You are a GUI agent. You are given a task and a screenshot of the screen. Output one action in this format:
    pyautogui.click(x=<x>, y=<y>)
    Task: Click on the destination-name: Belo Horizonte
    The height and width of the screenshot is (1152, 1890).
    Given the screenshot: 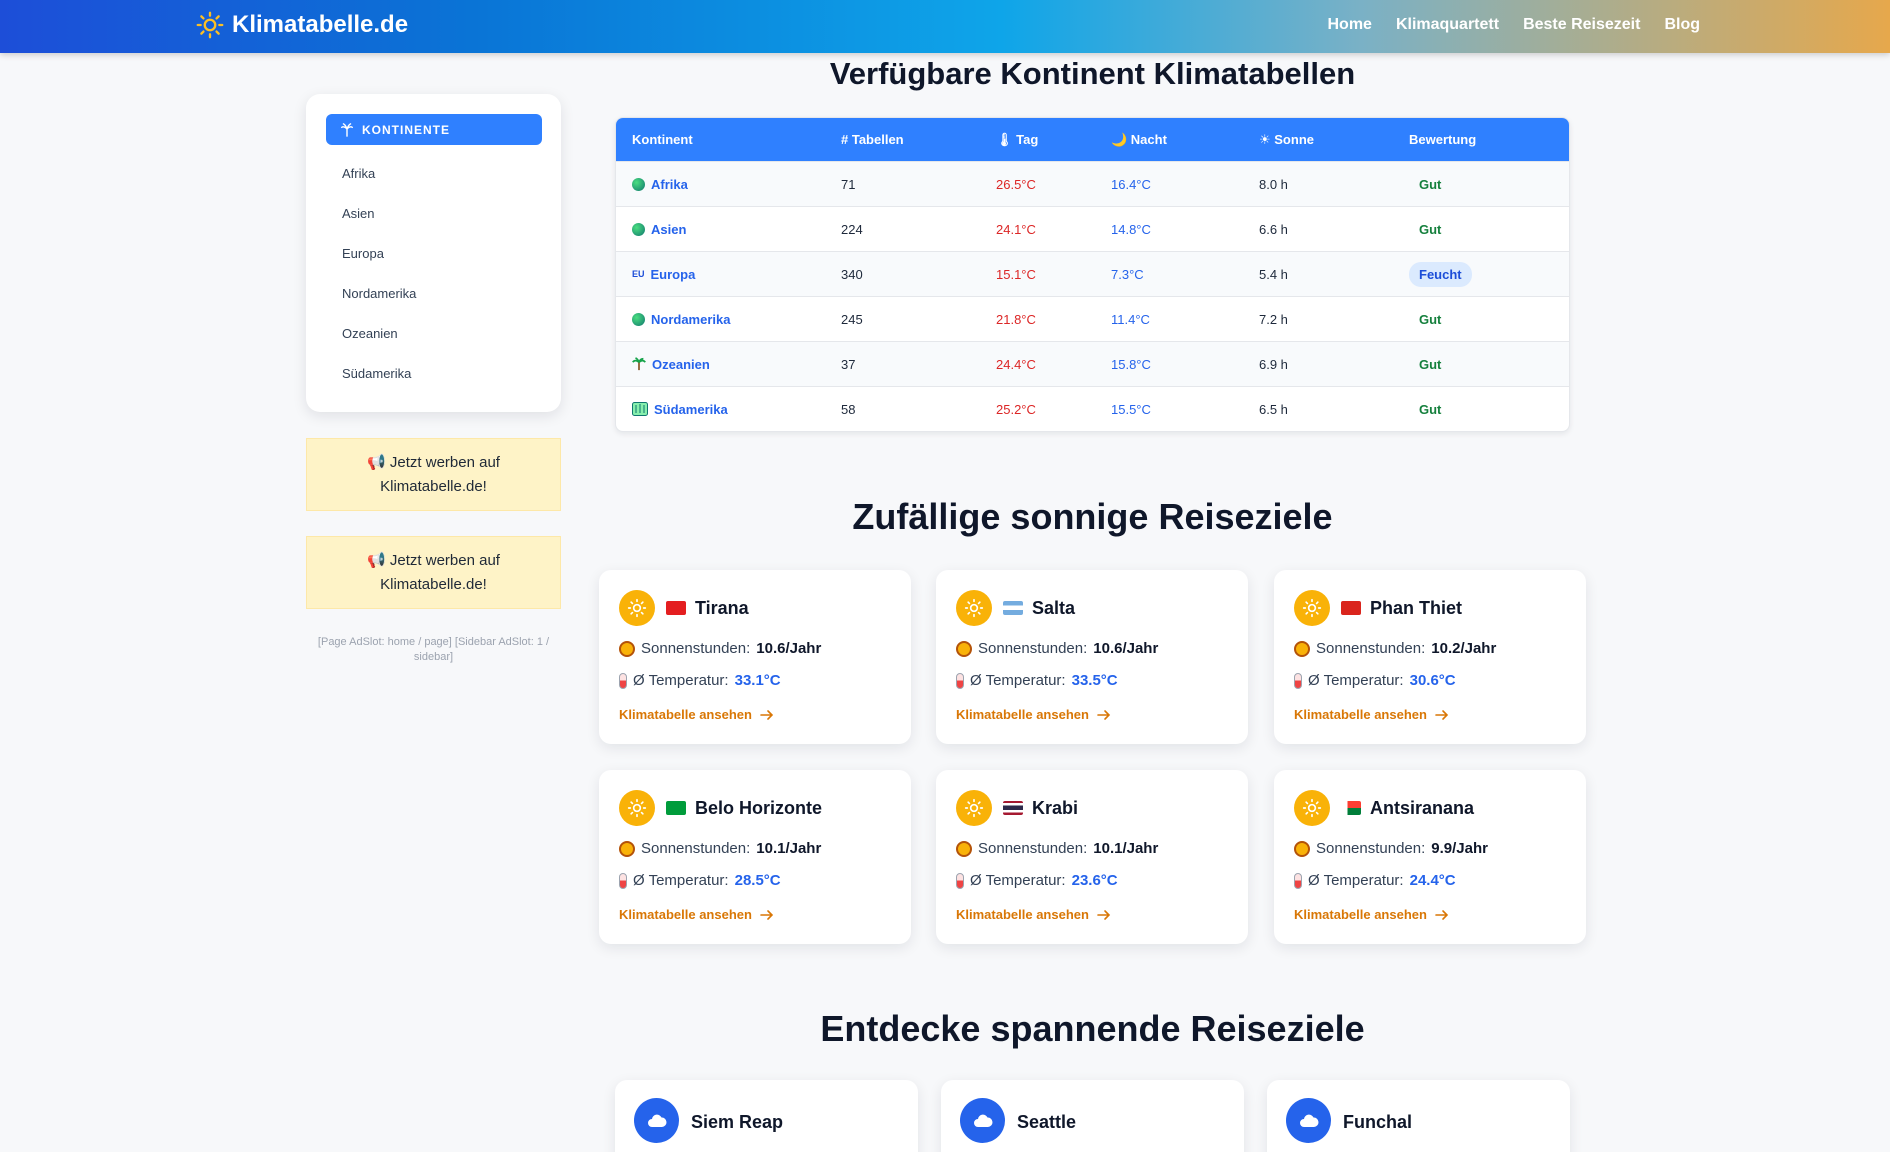 What is the action you would take?
    pyautogui.click(x=759, y=808)
    